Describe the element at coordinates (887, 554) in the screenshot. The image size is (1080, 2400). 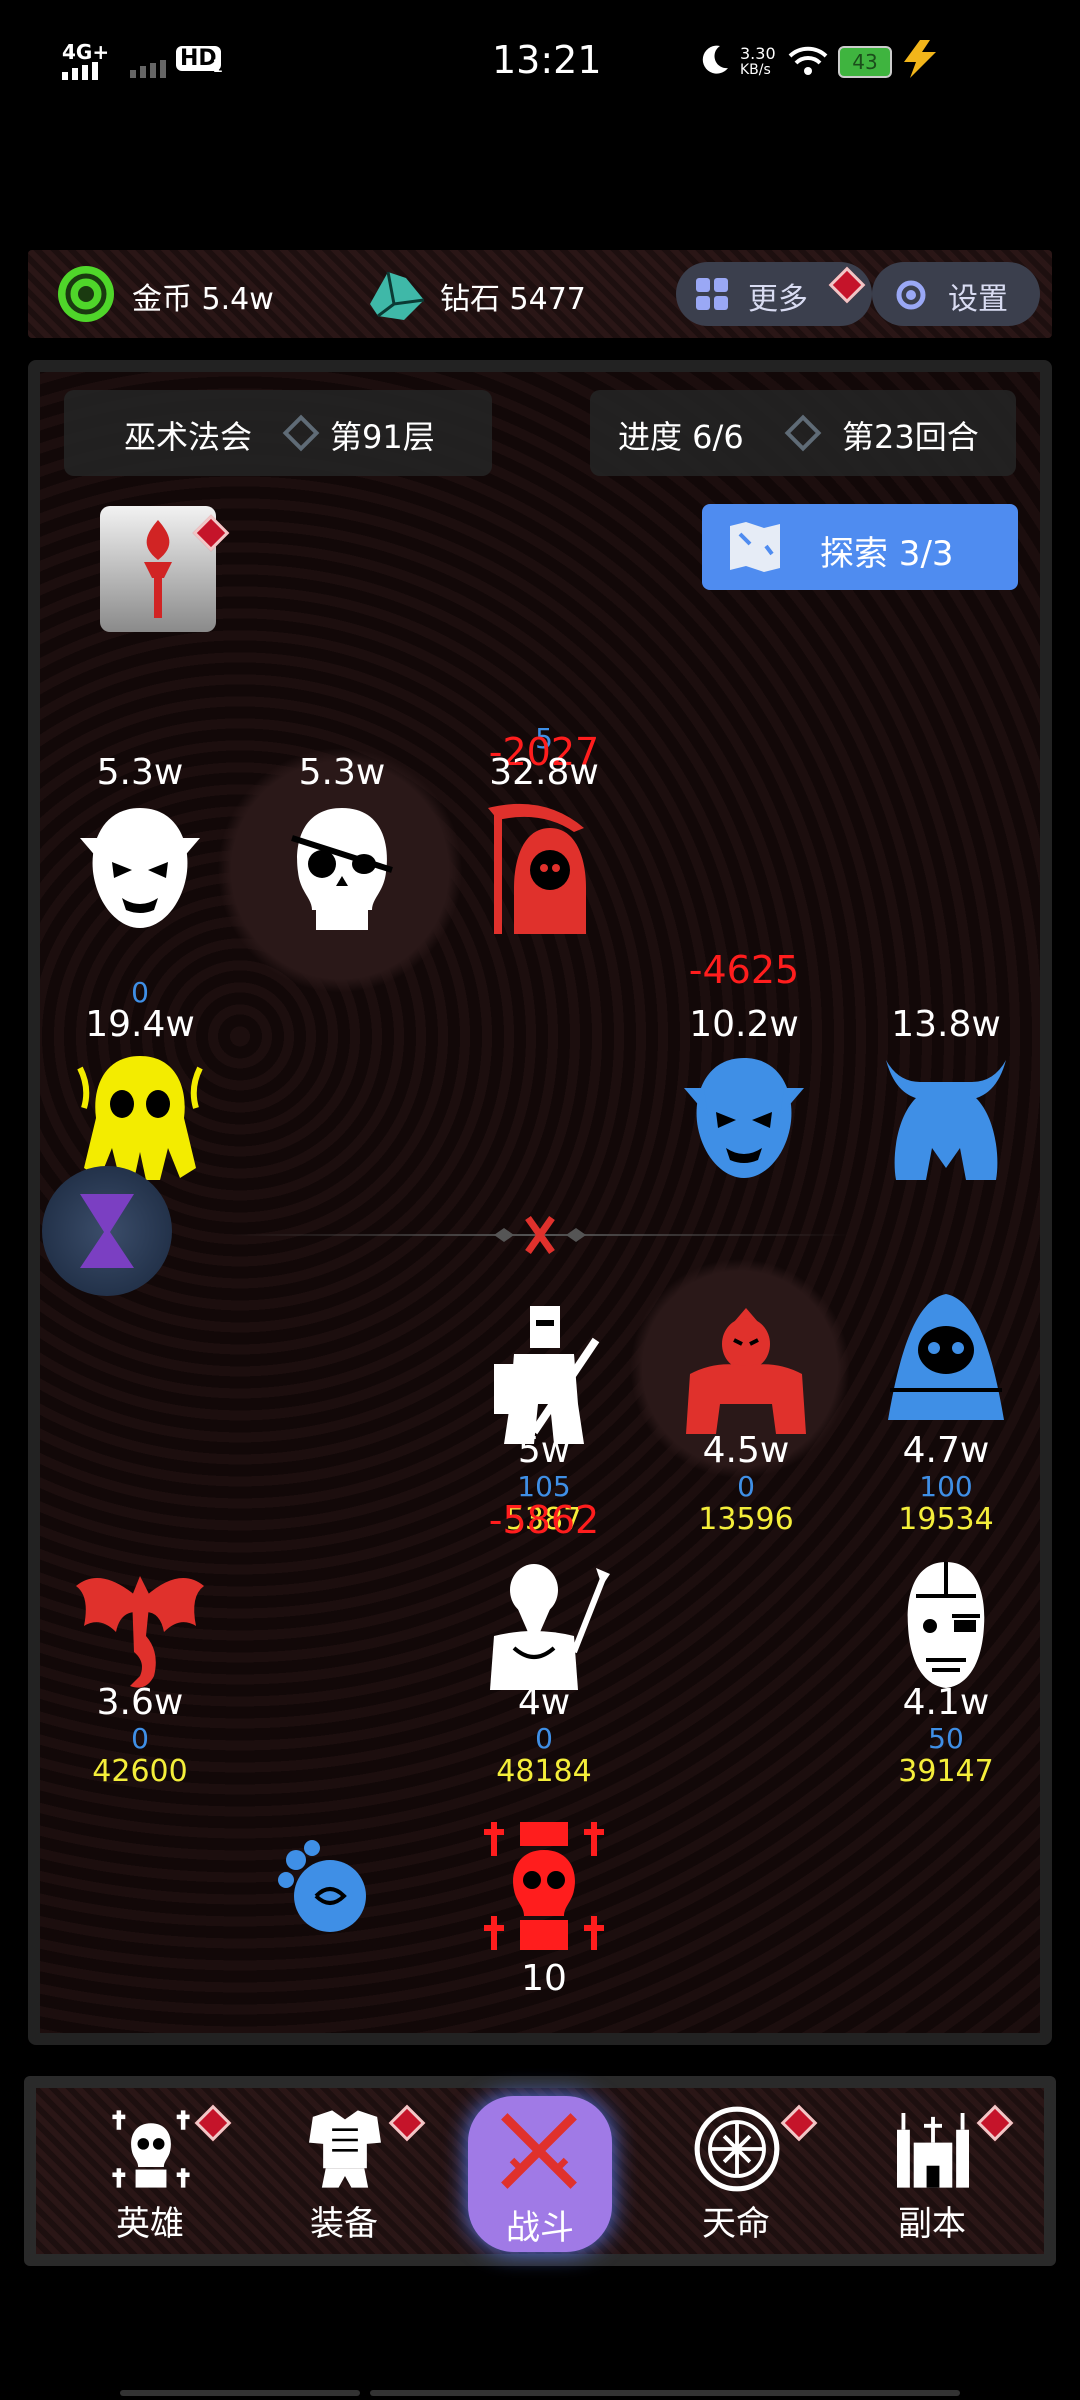
I see `explore-label: 探索 3/3` at that location.